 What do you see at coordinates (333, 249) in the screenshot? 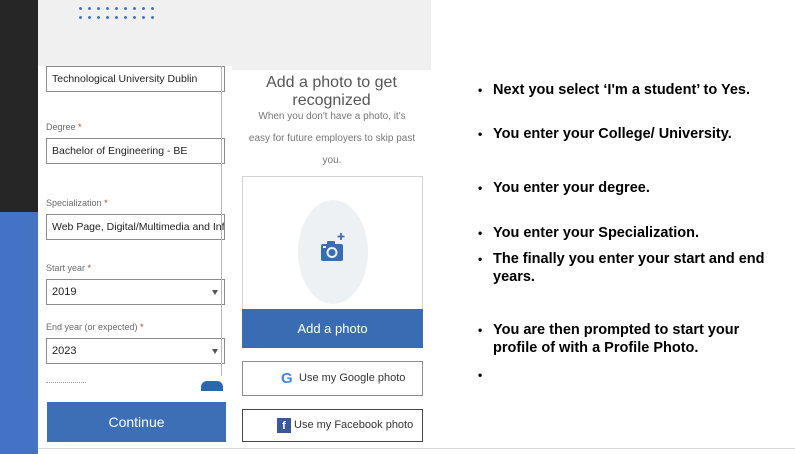
I see `add-camera-icon` at bounding box center [333, 249].